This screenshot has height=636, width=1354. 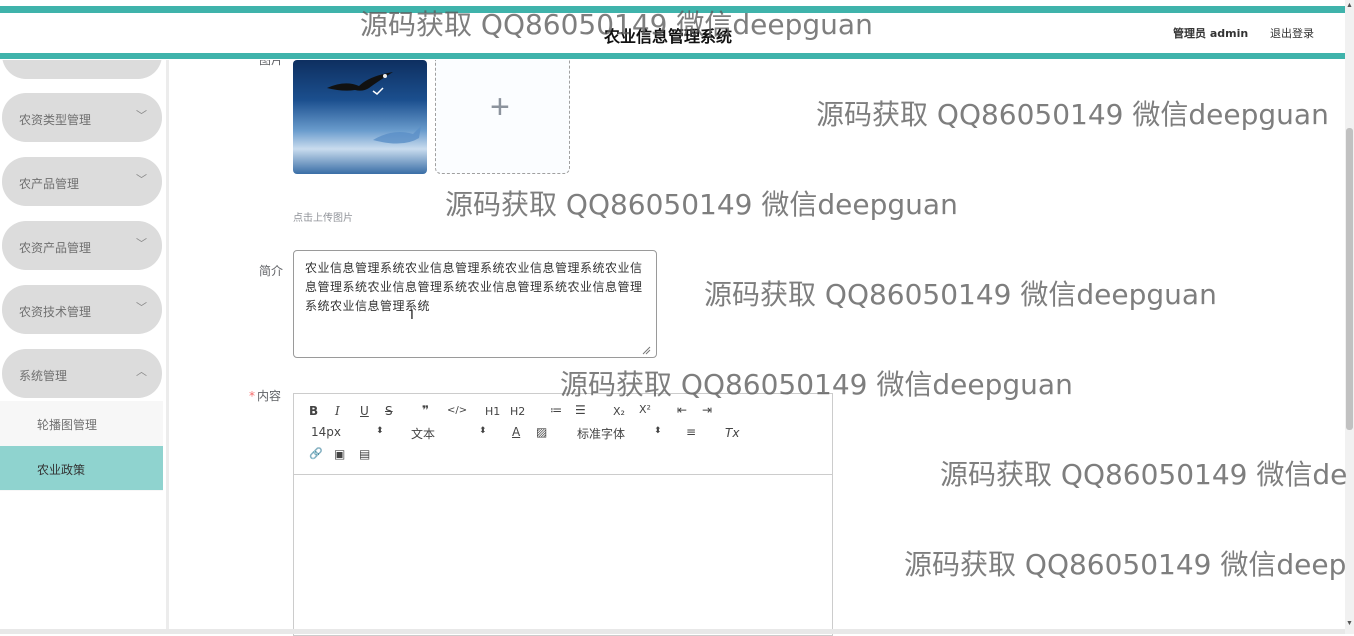 I want to click on sidebar-item-label: 系统管理, so click(x=43, y=376).